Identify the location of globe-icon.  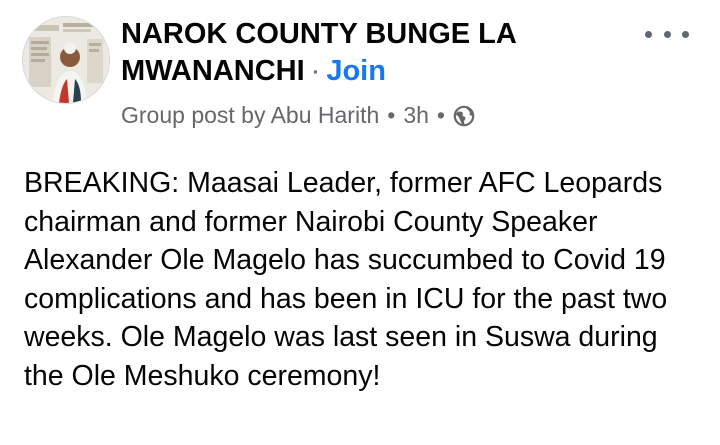
(464, 115).